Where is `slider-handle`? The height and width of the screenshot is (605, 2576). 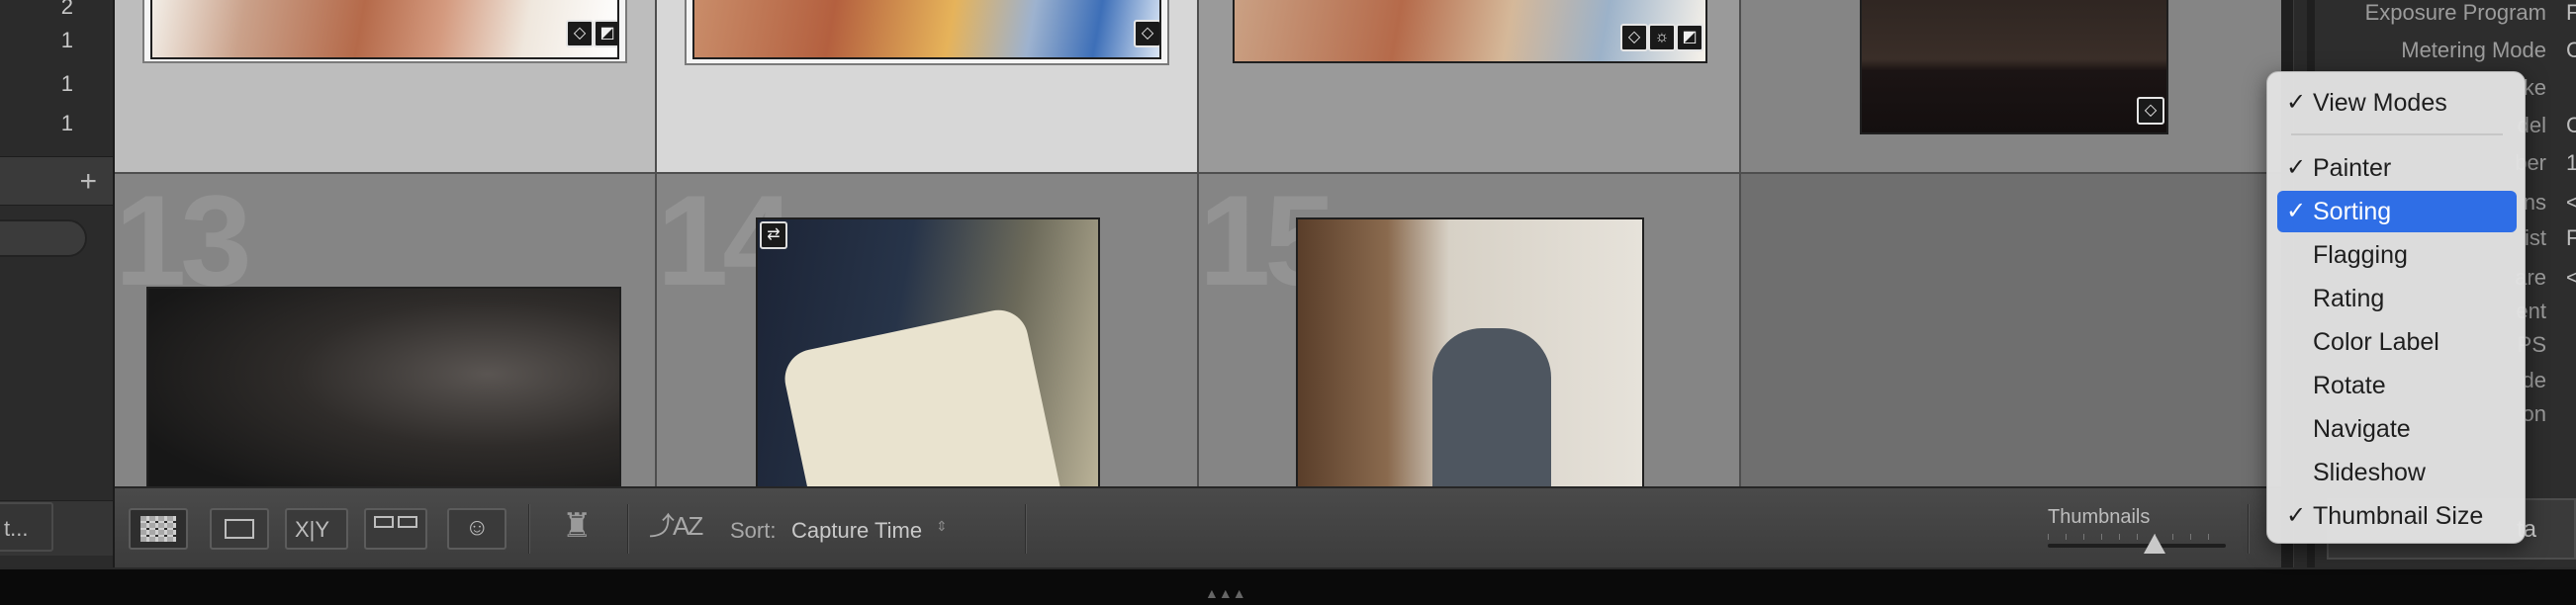
slider-handle is located at coordinates (2154, 544).